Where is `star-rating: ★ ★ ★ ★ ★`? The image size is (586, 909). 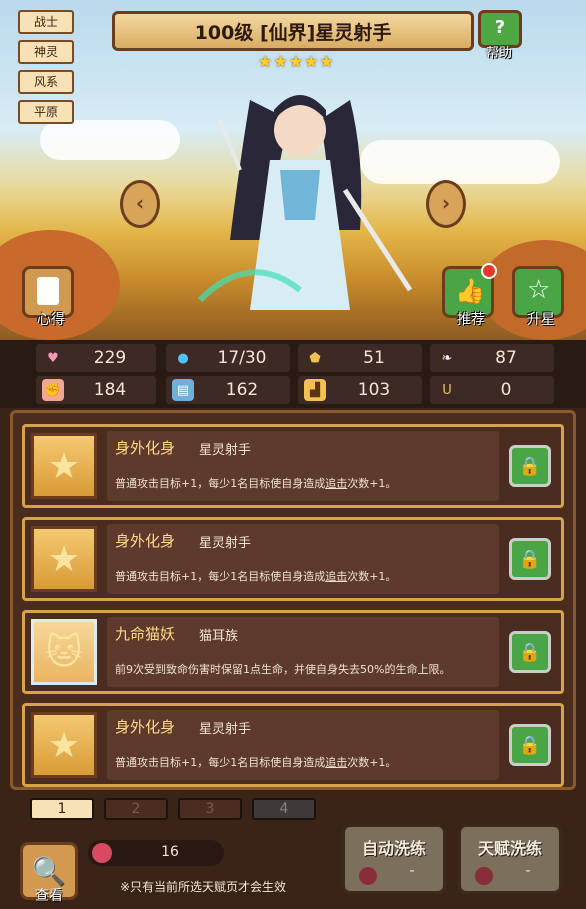
star-rating: ★ ★ ★ ★ ★ is located at coordinates (296, 61).